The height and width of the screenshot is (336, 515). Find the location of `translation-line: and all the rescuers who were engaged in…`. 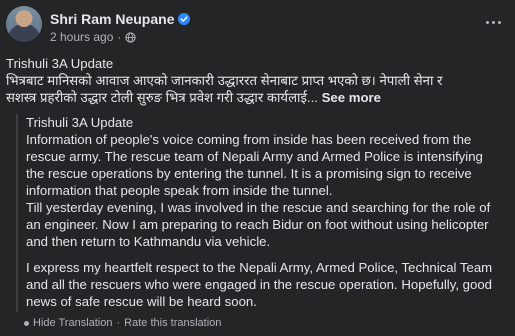

translation-line: and all the rescuers who were engaged in… is located at coordinates (259, 284).